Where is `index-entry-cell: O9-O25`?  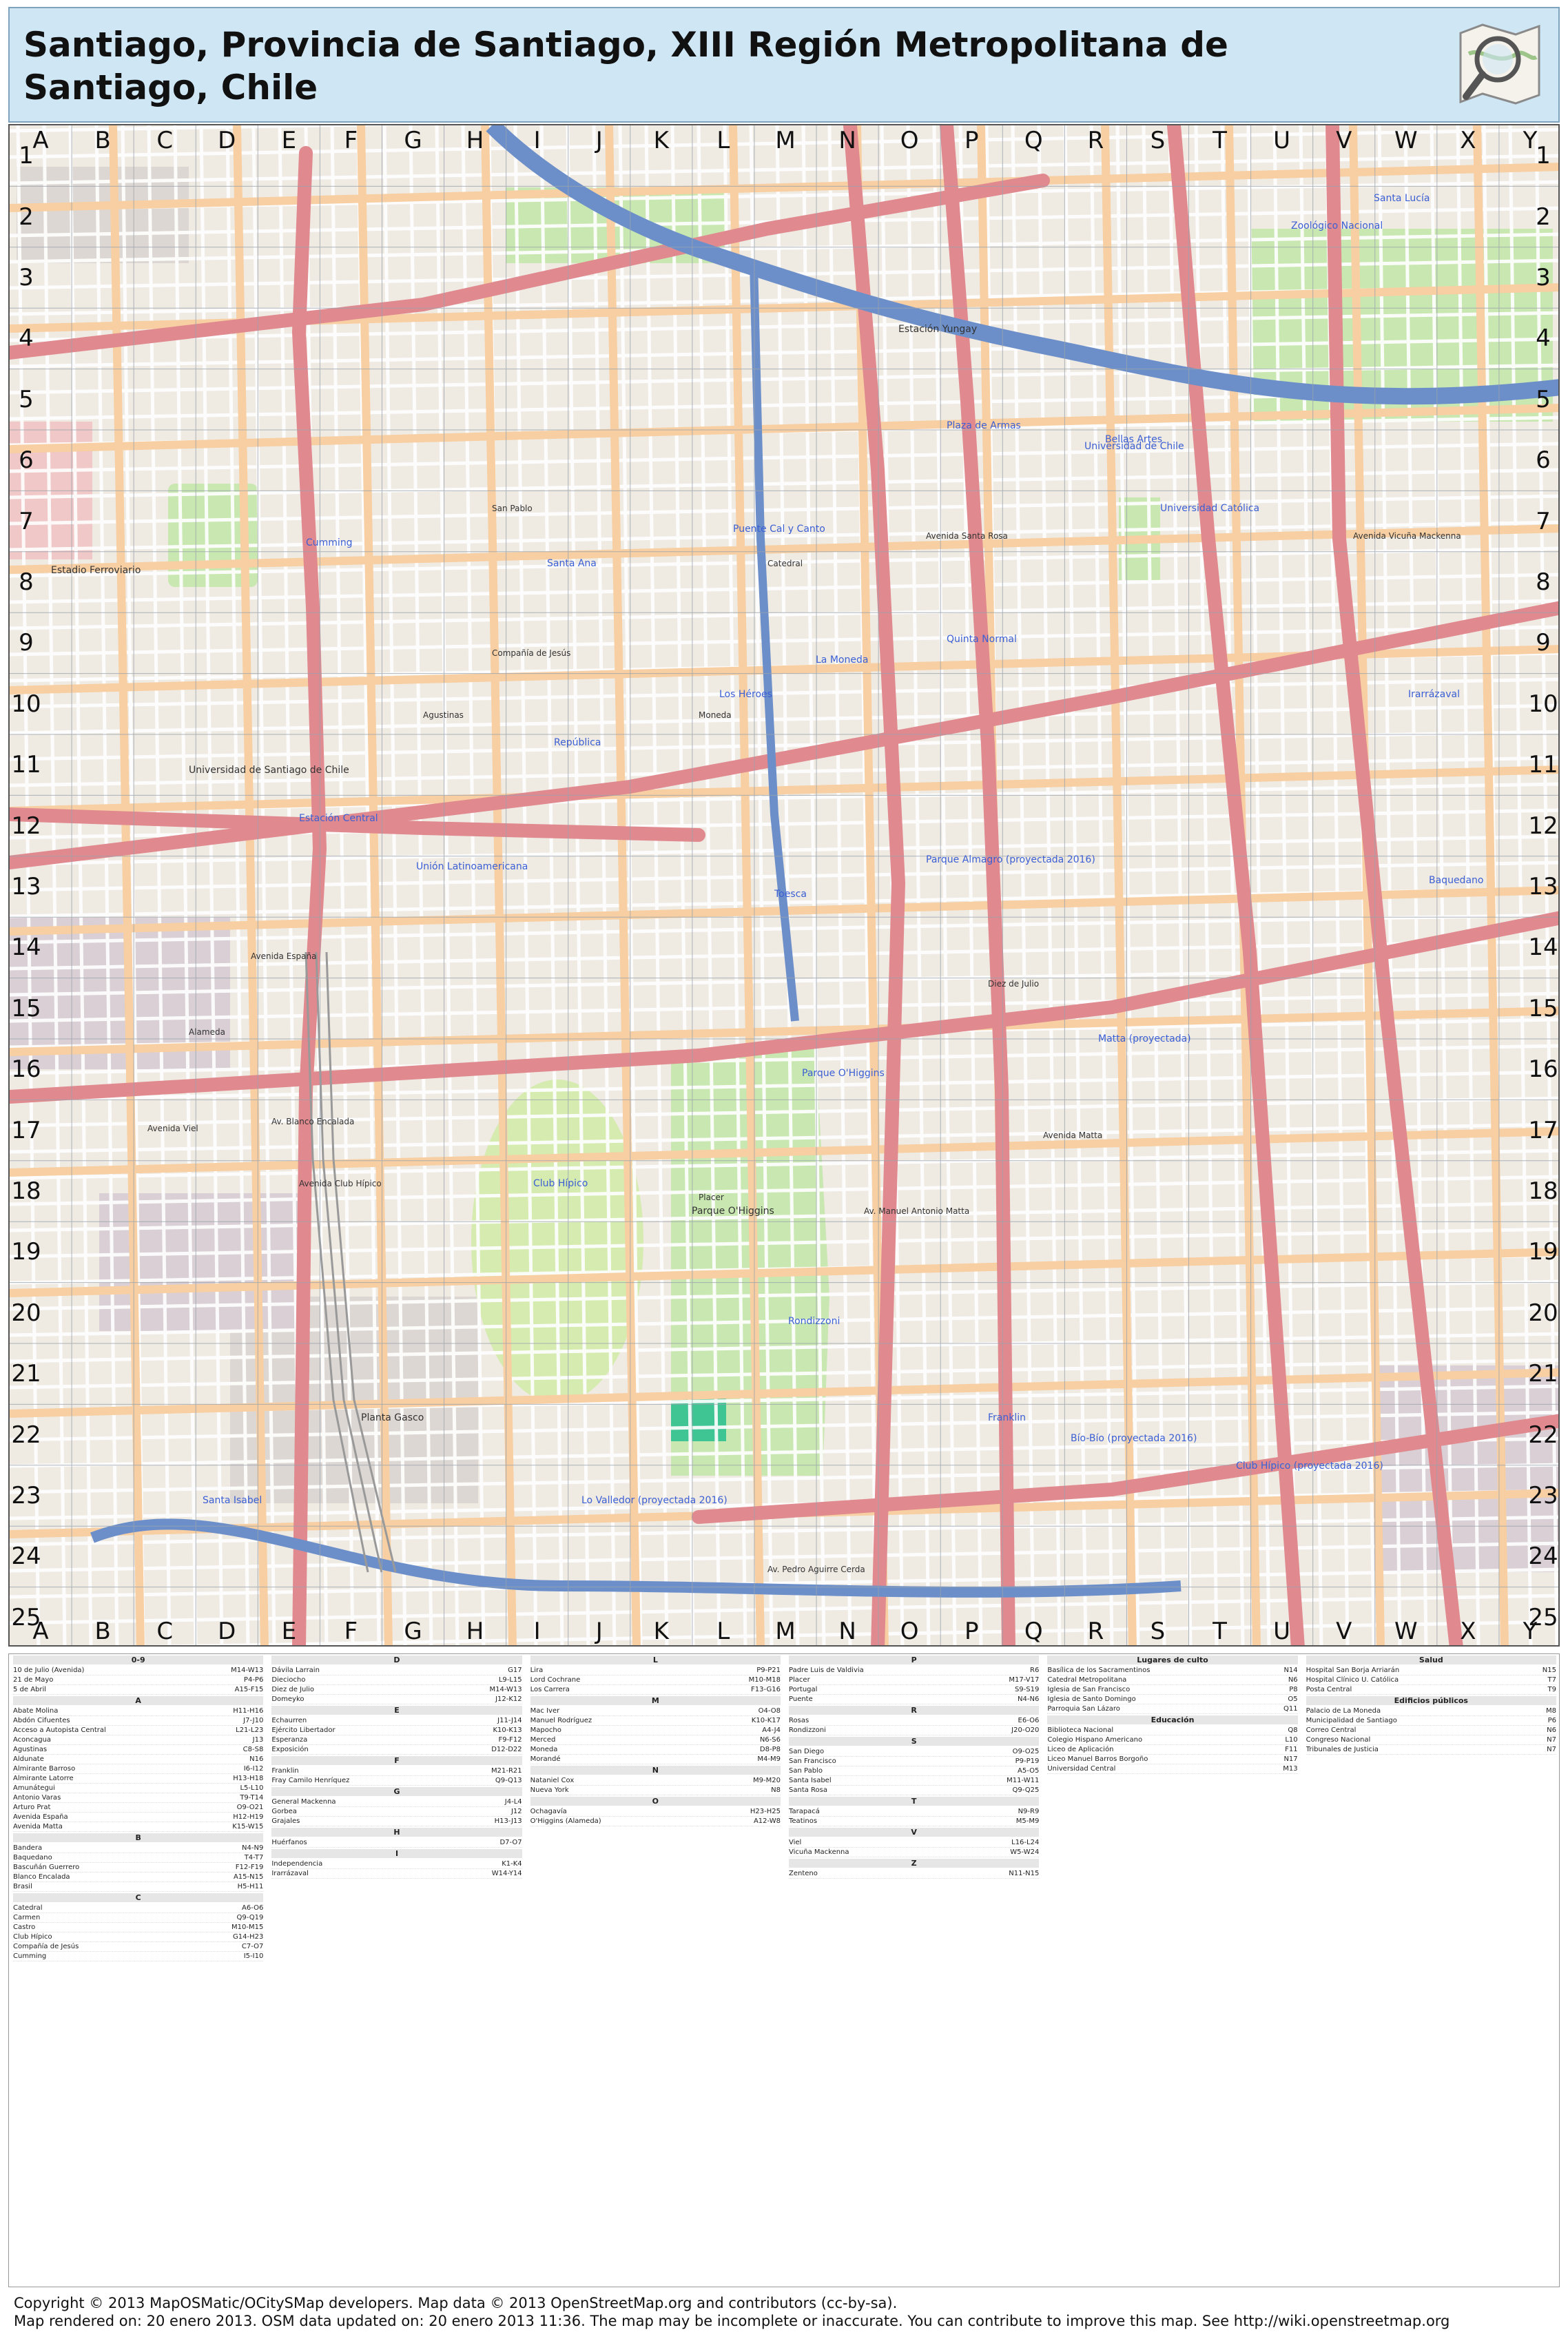
index-entry-cell: O9-O25 is located at coordinates (1026, 1751).